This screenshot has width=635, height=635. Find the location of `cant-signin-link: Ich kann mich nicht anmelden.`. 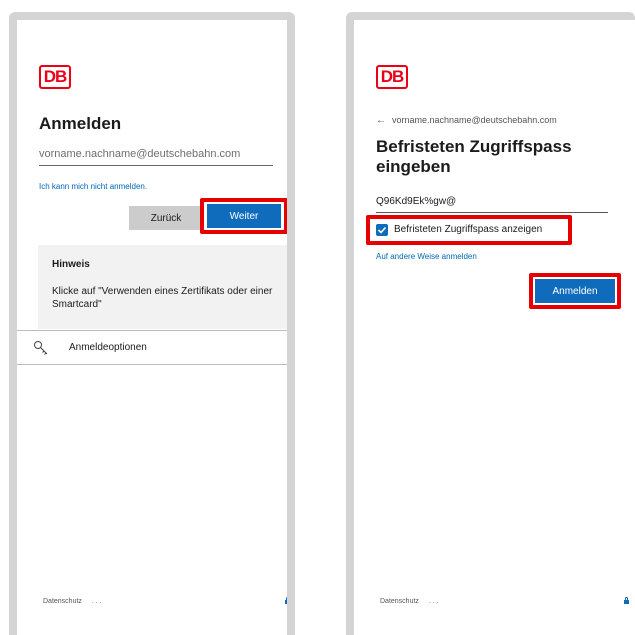

cant-signin-link: Ich kann mich nicht anmelden. is located at coordinates (93, 186).